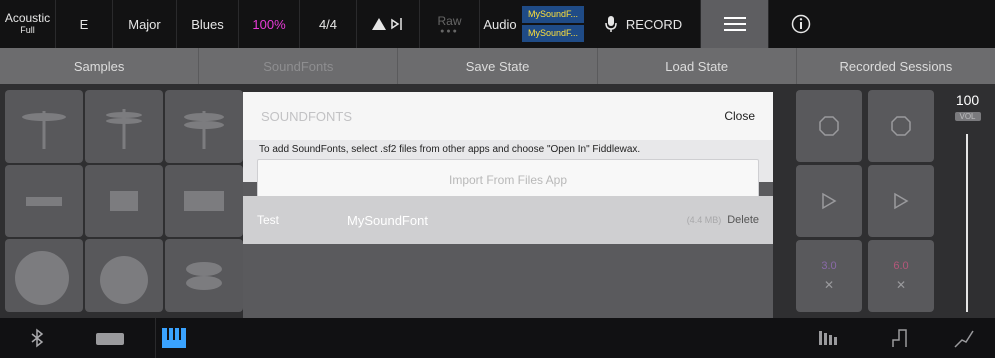  I want to click on bars-icon, so click(828, 338).